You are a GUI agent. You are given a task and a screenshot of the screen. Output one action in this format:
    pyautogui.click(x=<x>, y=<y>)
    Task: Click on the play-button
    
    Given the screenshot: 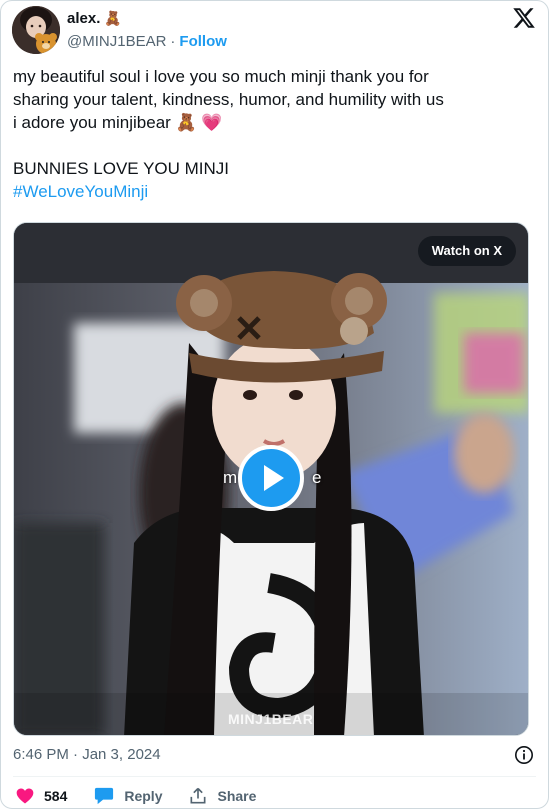 What is the action you would take?
    pyautogui.click(x=271, y=478)
    